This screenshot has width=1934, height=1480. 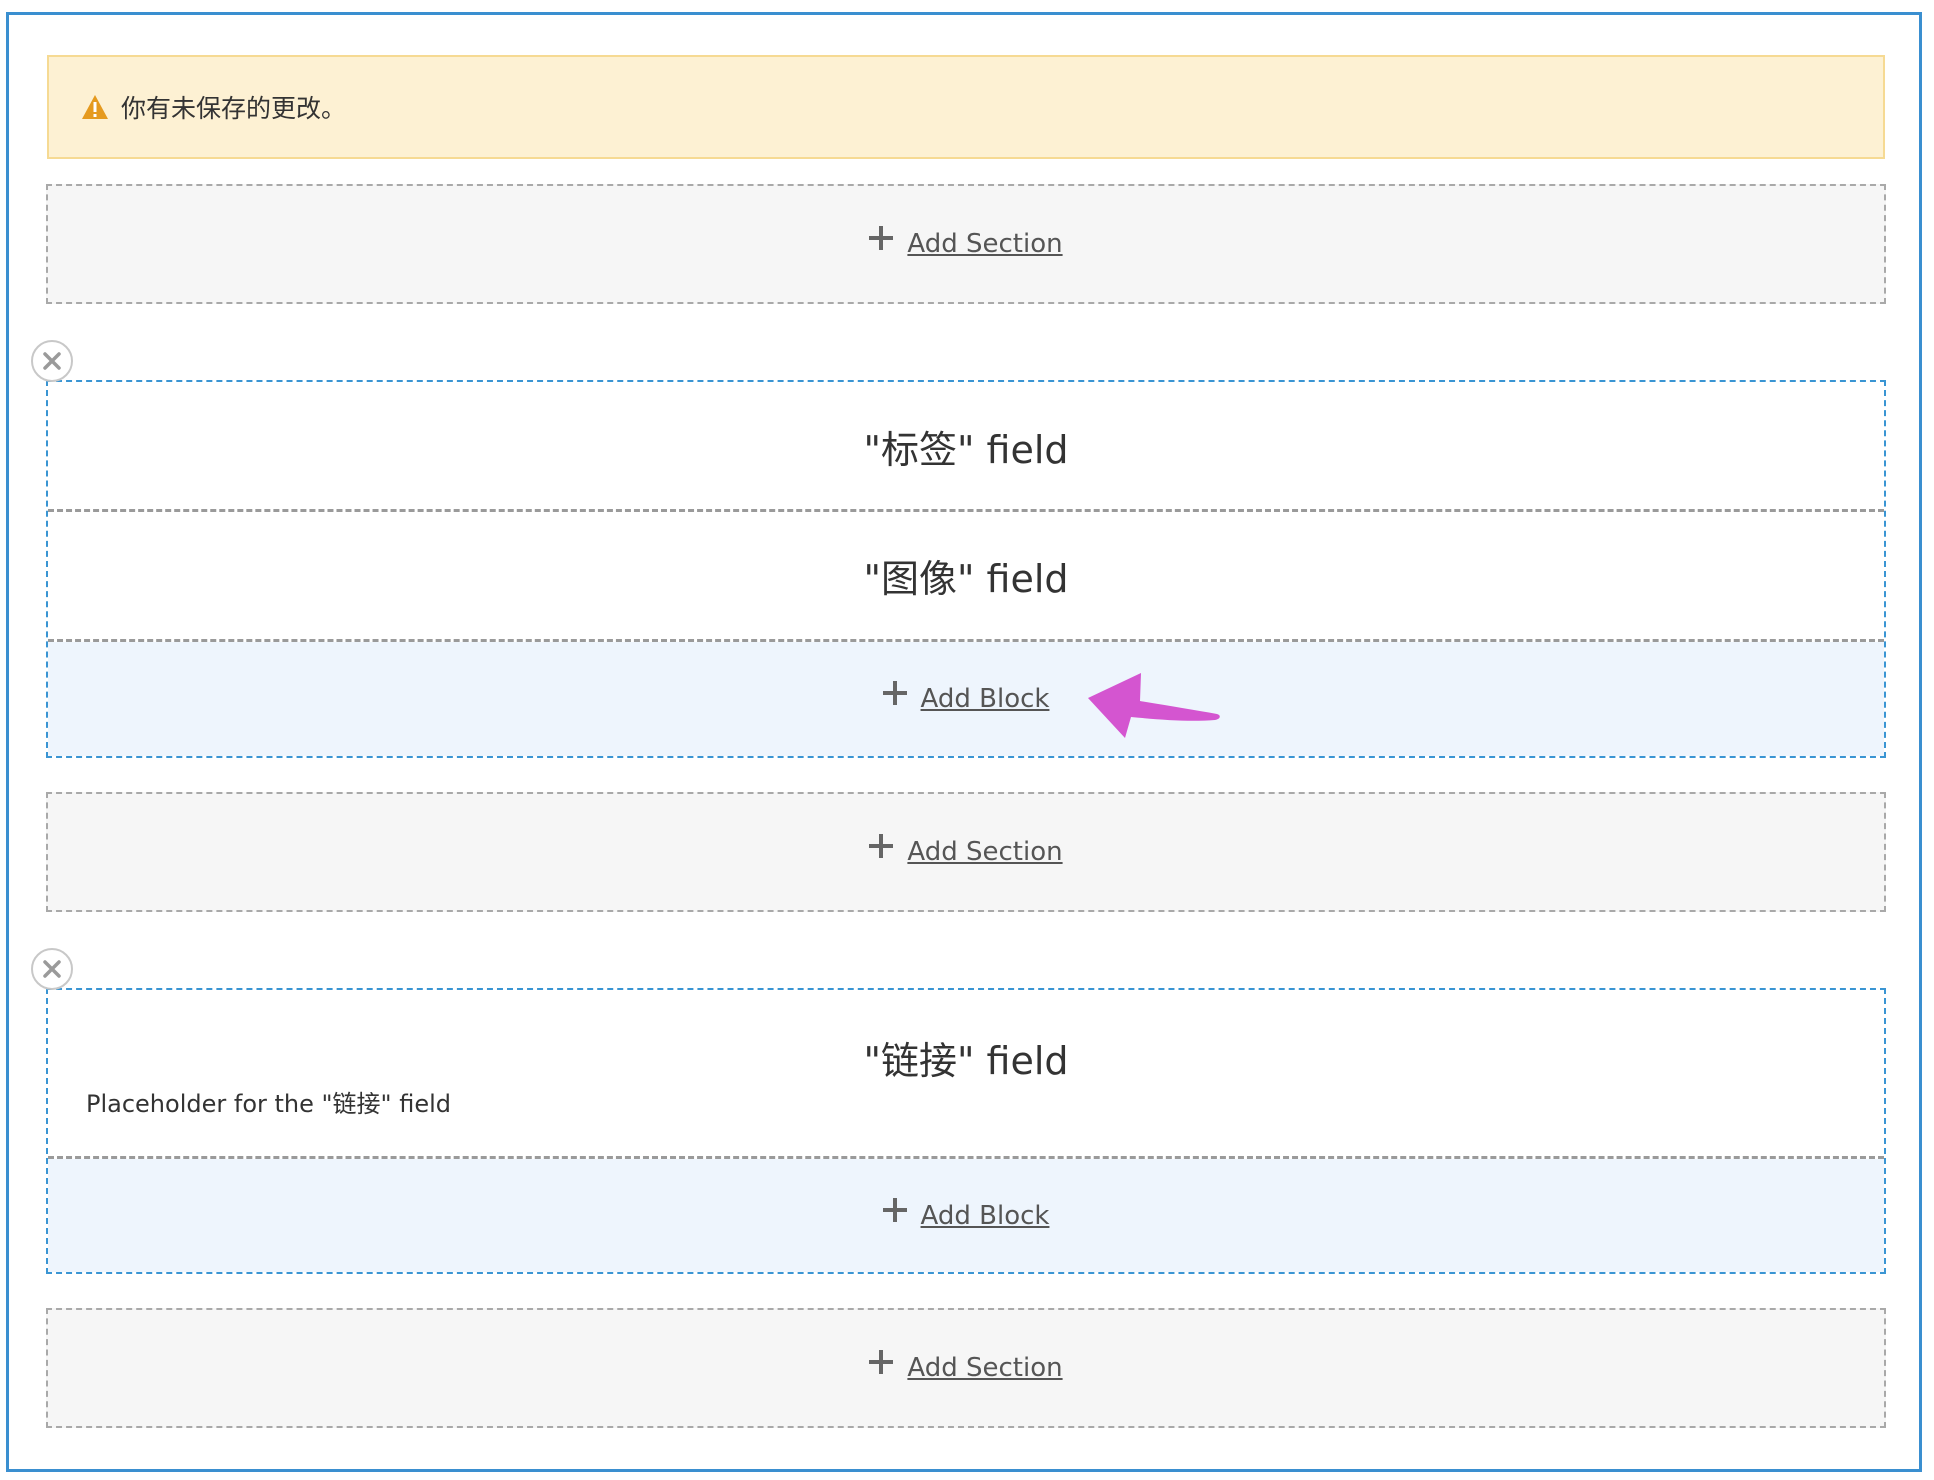 I want to click on add-section-button-2: Add Section, so click(x=966, y=850).